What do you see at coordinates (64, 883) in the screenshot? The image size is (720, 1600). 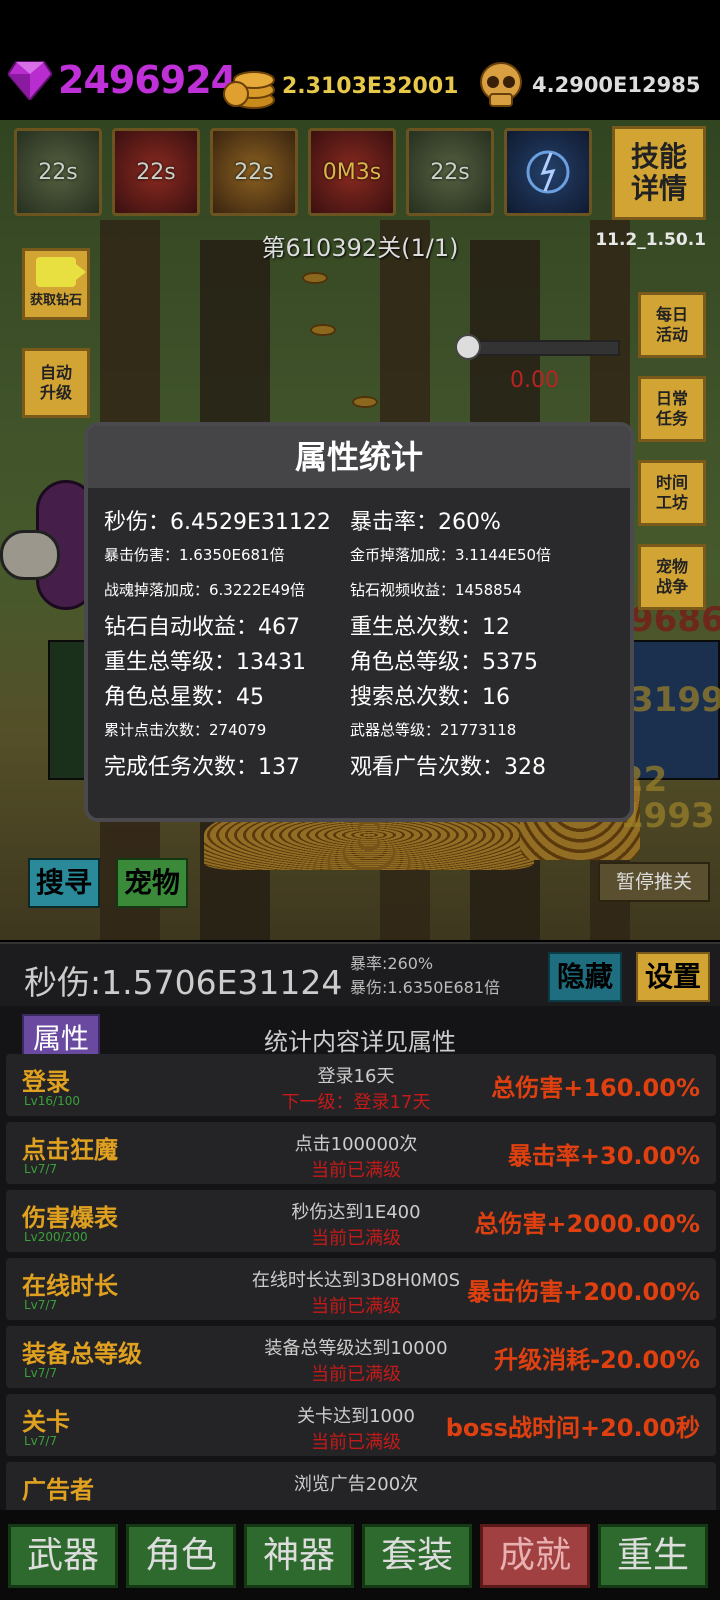 I see `search-button: 搜寻` at bounding box center [64, 883].